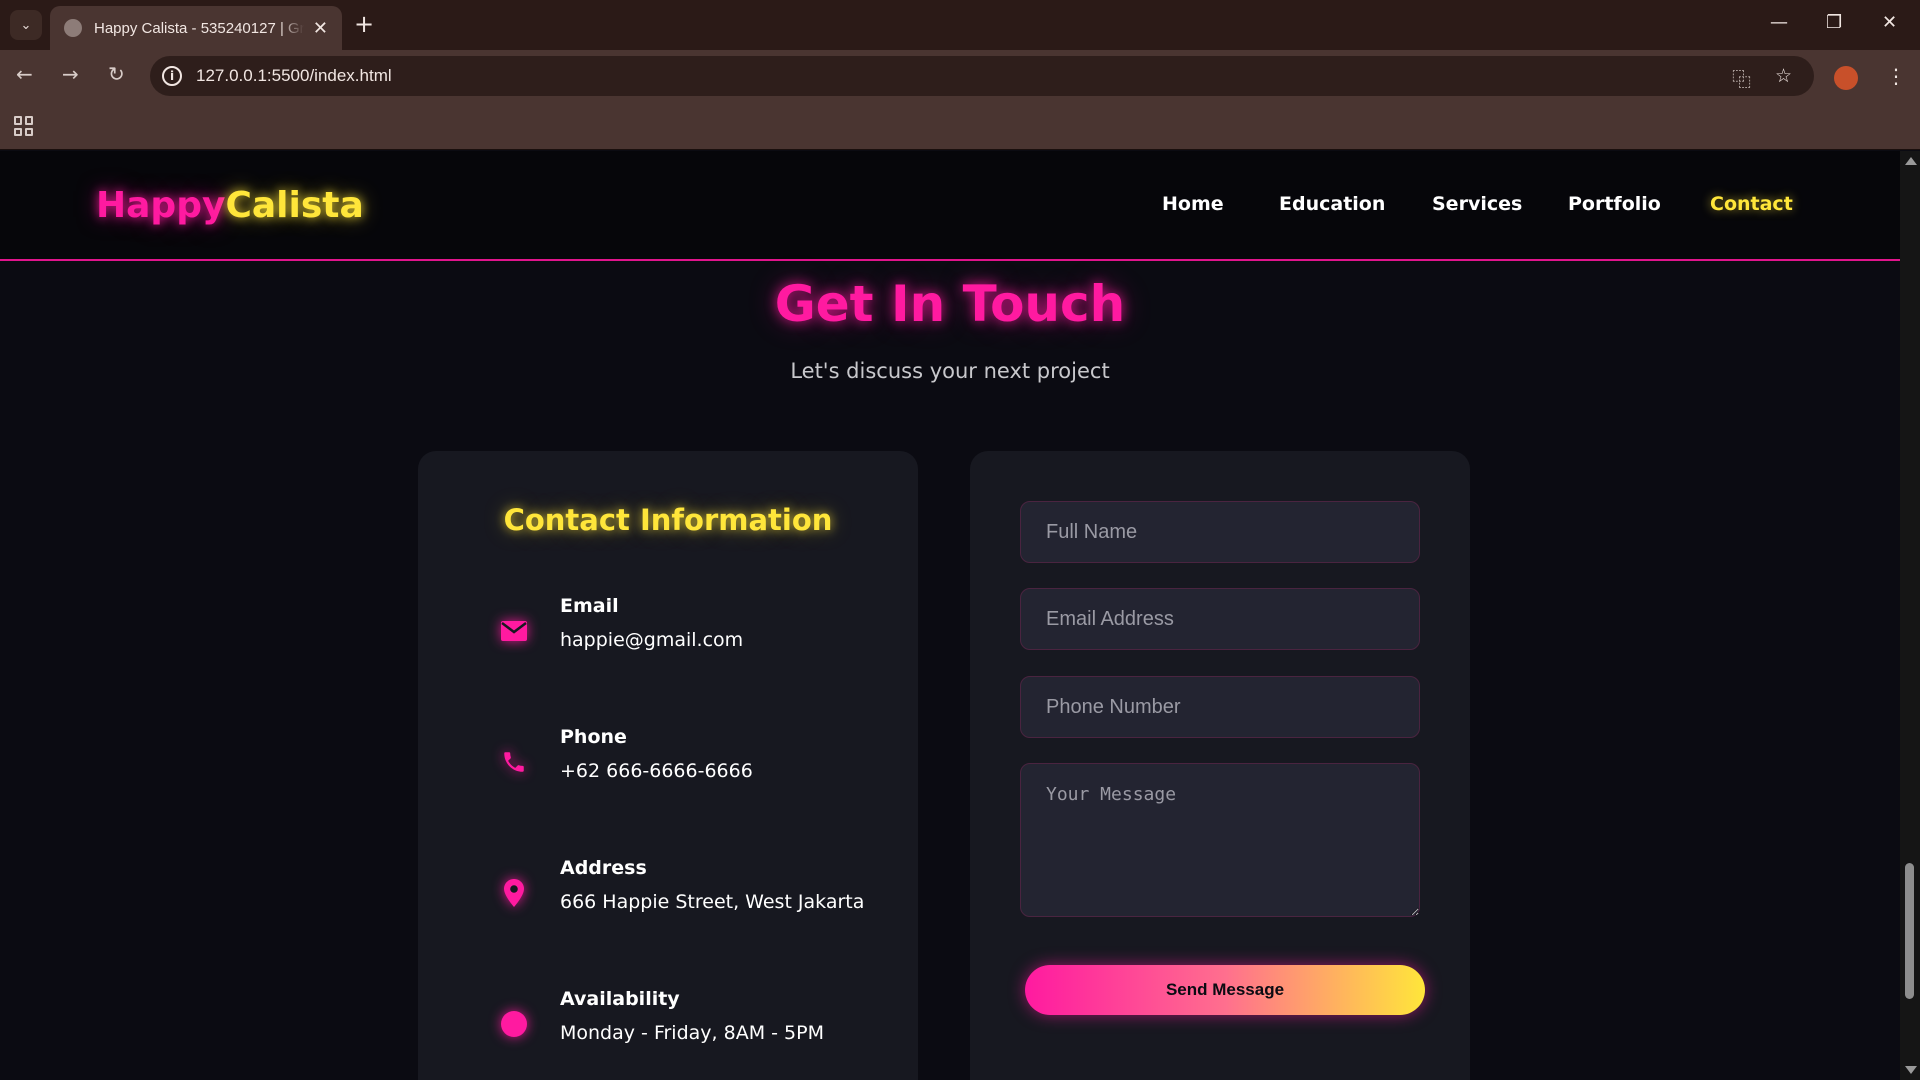  I want to click on contact-item-value: happie@gmail.com, so click(652, 640).